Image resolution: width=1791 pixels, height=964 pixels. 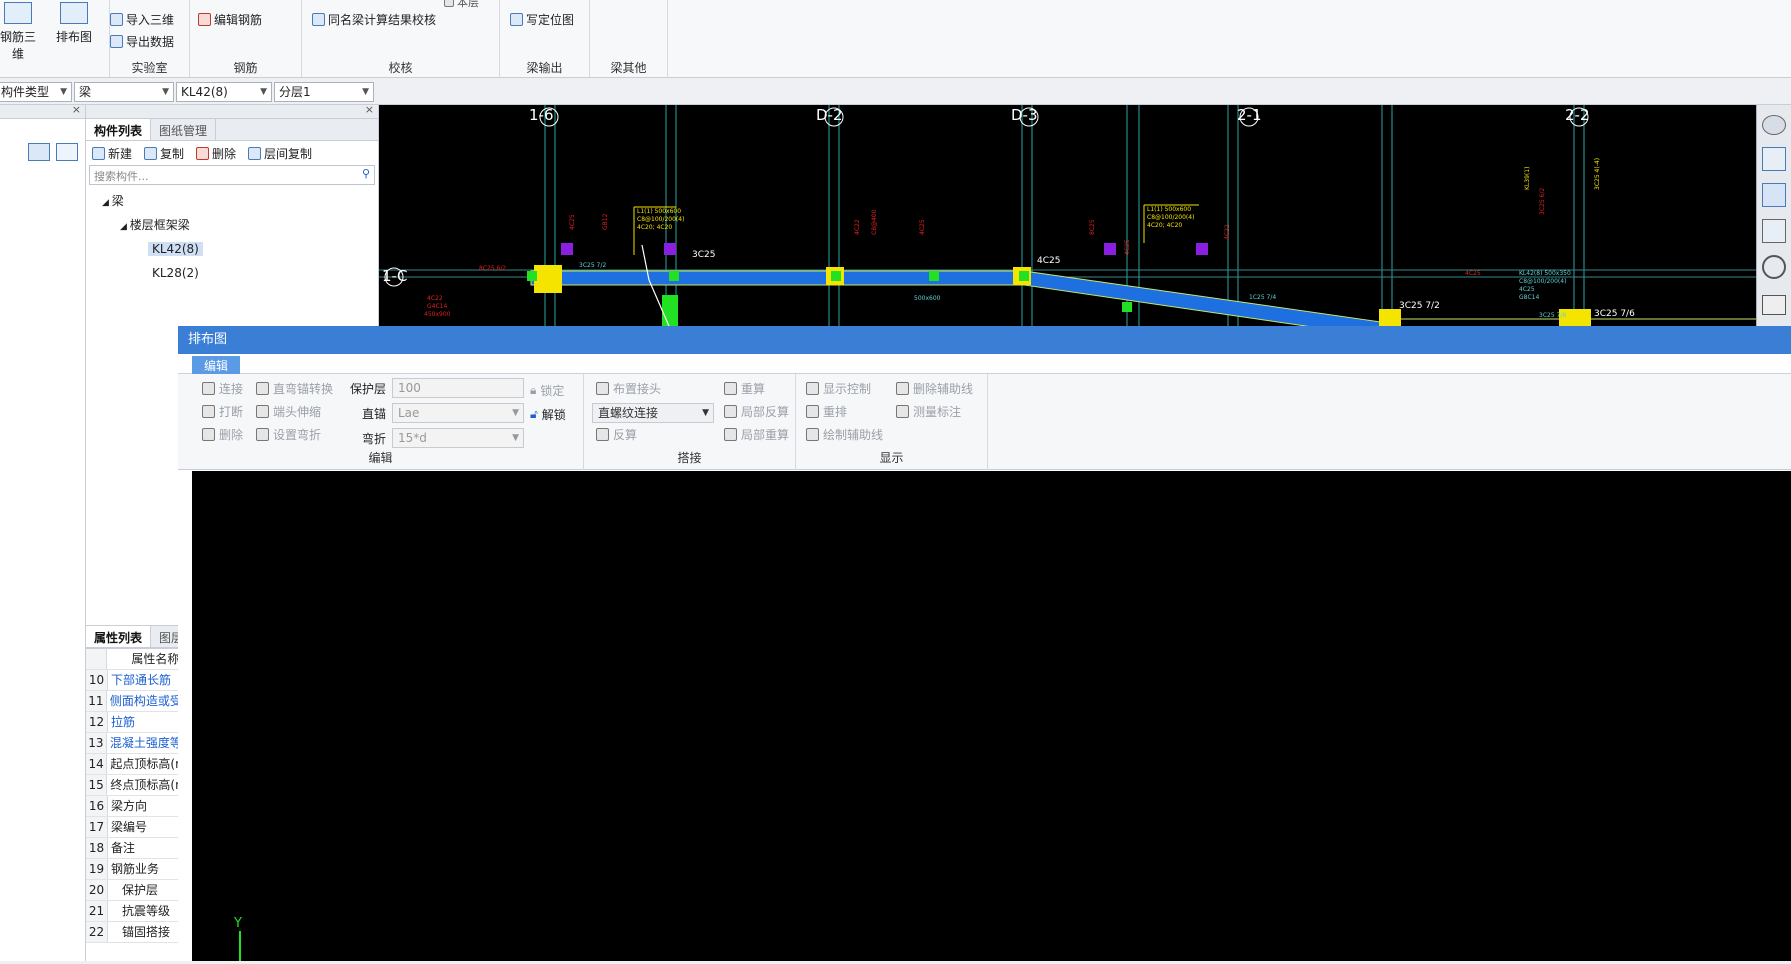 I want to click on search-icon: ⚲, so click(x=366, y=173).